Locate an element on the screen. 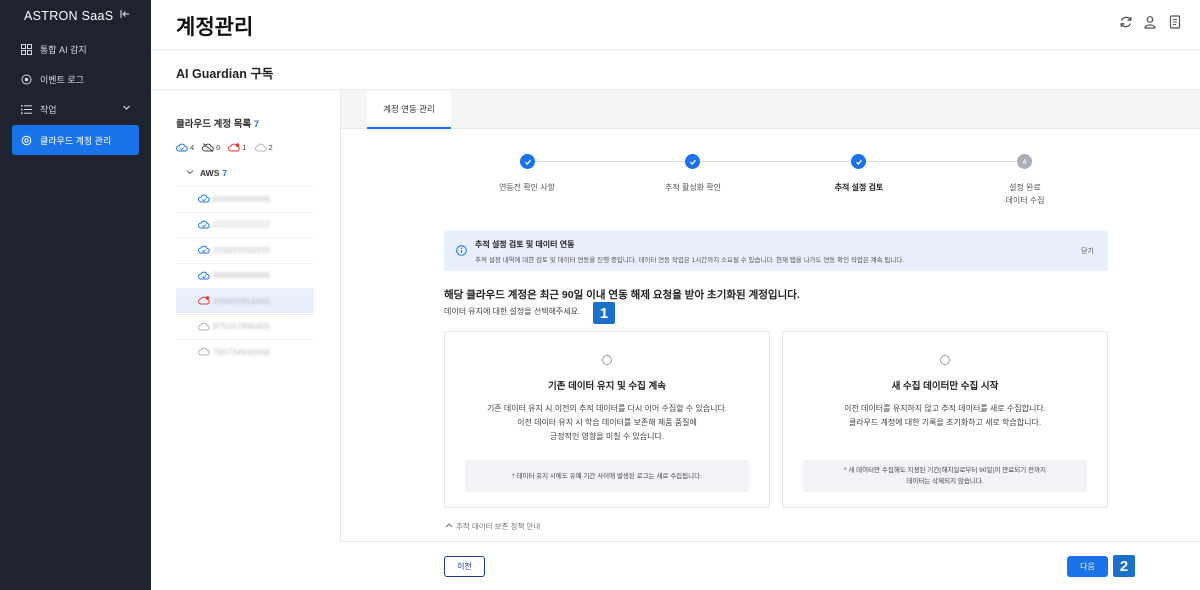  page-title: 계정관리 is located at coordinates (215, 27).